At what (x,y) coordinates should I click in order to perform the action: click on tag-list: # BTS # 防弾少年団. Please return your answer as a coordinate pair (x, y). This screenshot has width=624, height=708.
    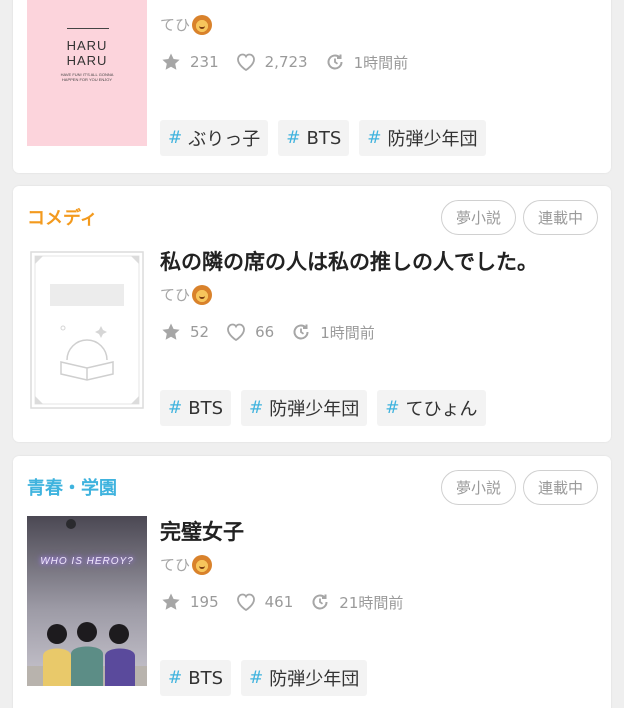
    Looking at the image, I should click on (268, 678).